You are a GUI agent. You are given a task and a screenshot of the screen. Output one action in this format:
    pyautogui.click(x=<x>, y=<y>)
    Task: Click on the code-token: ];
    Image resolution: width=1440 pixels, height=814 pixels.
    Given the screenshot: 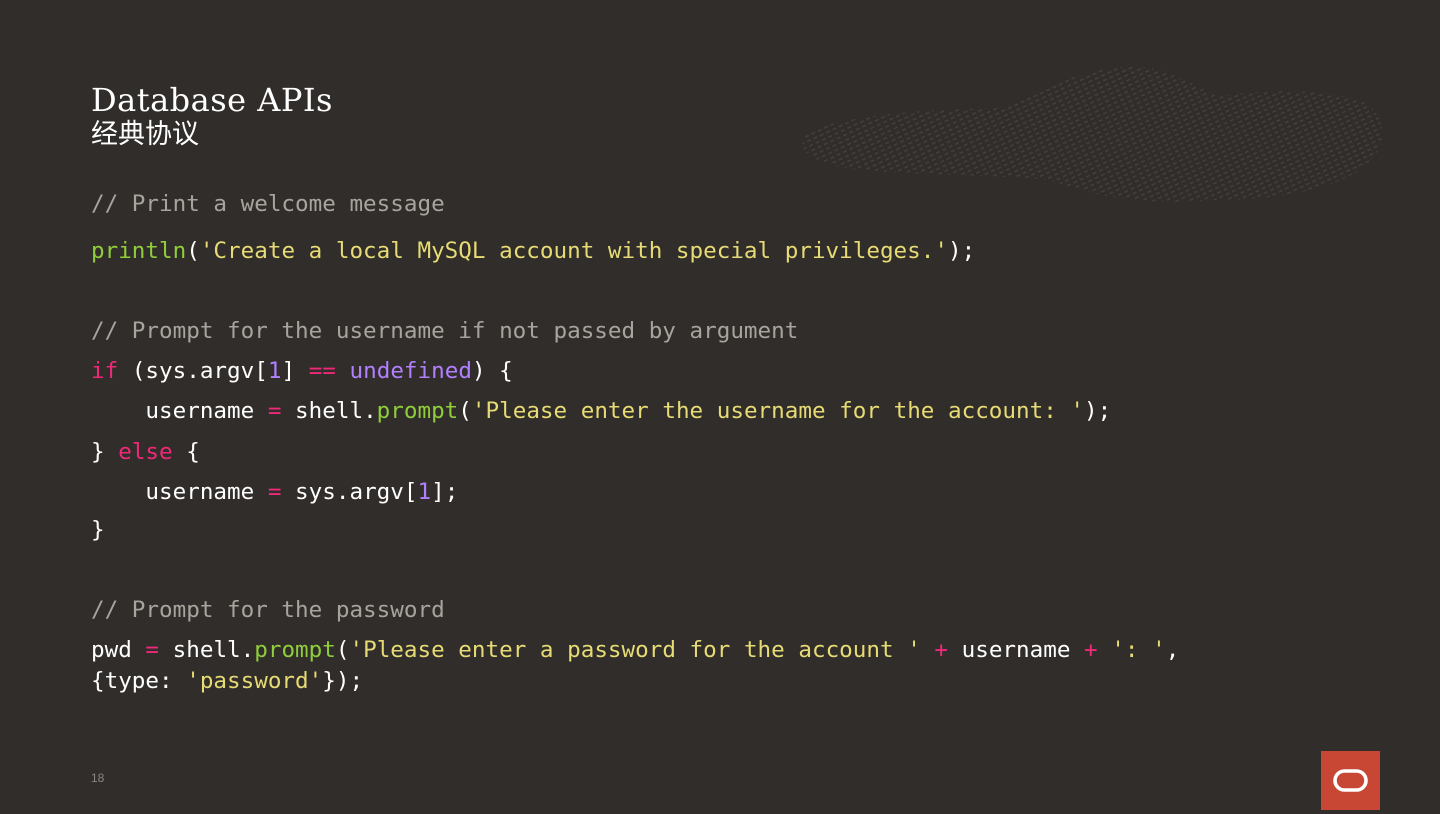 What is the action you would take?
    pyautogui.click(x=445, y=492)
    